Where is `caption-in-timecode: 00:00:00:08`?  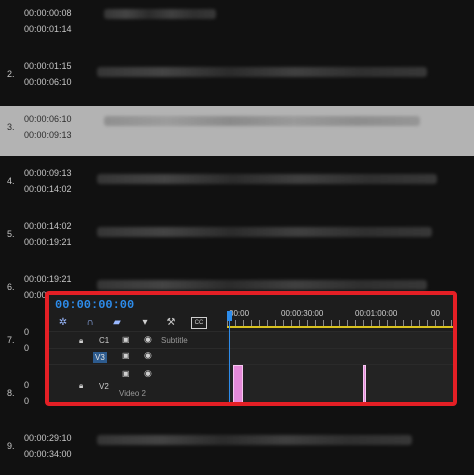 caption-in-timecode: 00:00:00:08 is located at coordinates (48, 13).